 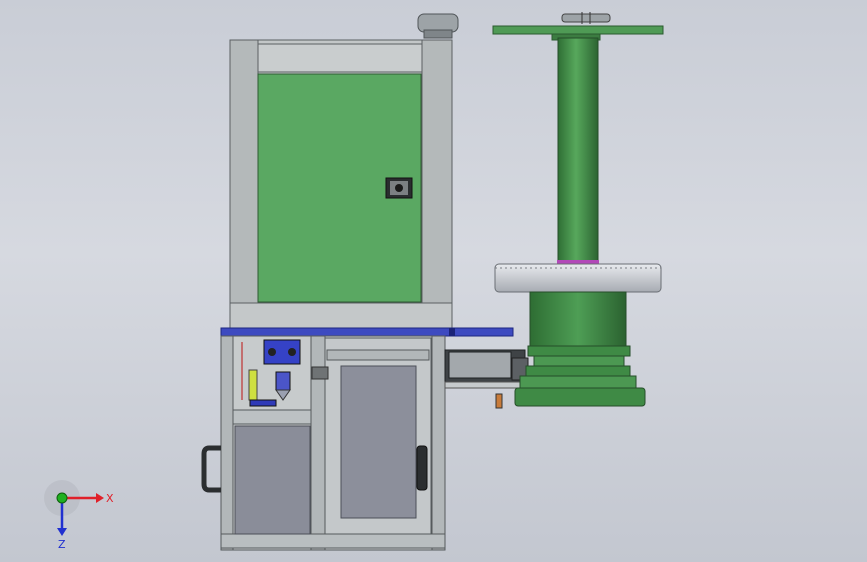 What do you see at coordinates (333, 541) in the screenshot?
I see `frame-bottom-rail` at bounding box center [333, 541].